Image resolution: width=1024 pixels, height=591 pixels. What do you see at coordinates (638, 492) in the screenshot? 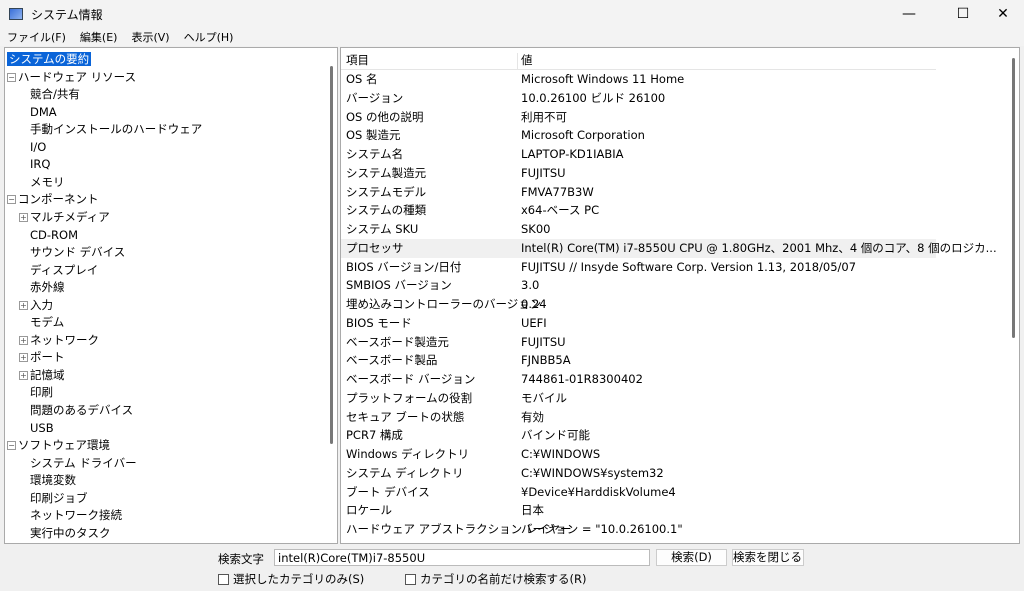
I see `table-row: ブート デバイス ¥Device¥HarddiskVolume4` at bounding box center [638, 492].